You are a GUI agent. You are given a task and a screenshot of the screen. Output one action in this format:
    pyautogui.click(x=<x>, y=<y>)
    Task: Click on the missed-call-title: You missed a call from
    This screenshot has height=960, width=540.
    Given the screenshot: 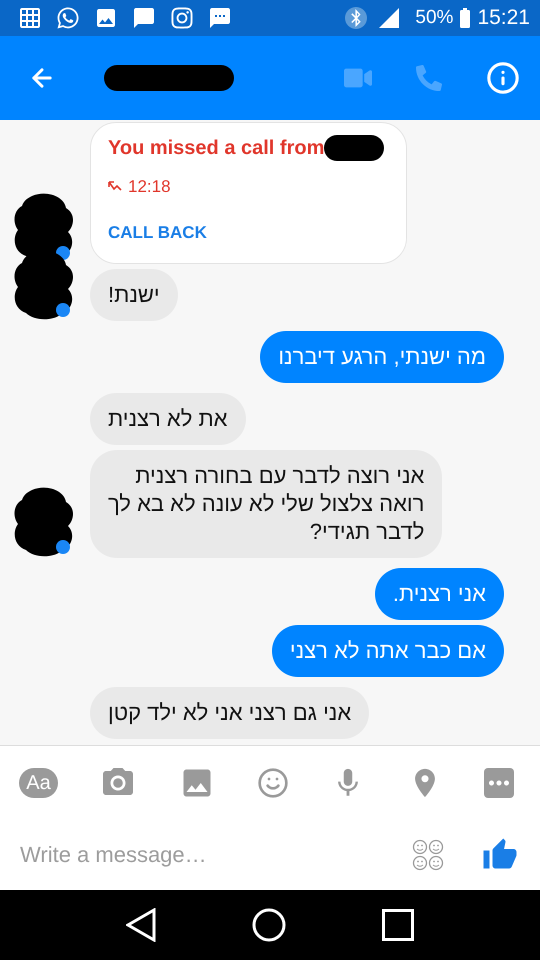 What is the action you would take?
    pyautogui.click(x=216, y=148)
    